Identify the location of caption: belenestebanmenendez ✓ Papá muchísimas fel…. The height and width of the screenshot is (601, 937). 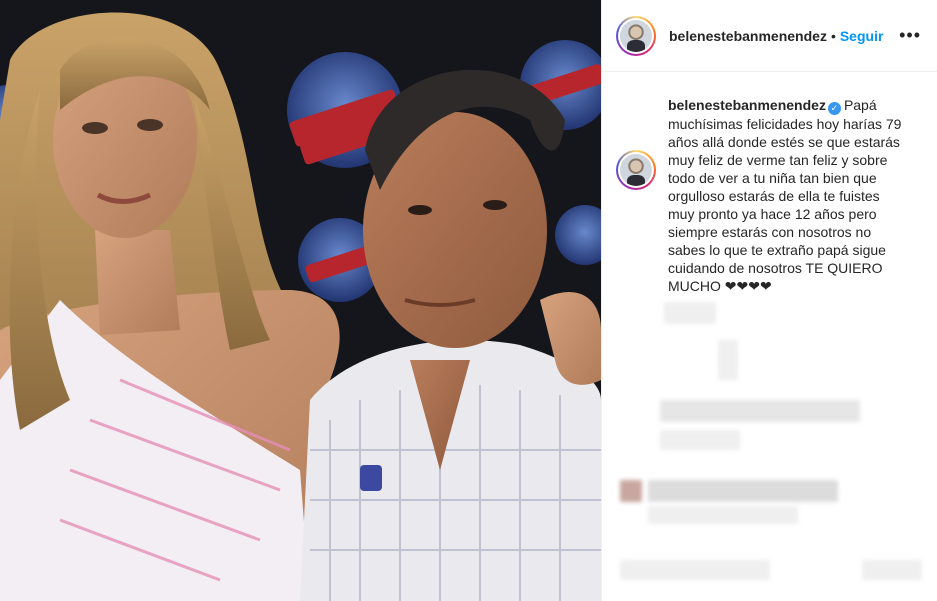
(769, 183).